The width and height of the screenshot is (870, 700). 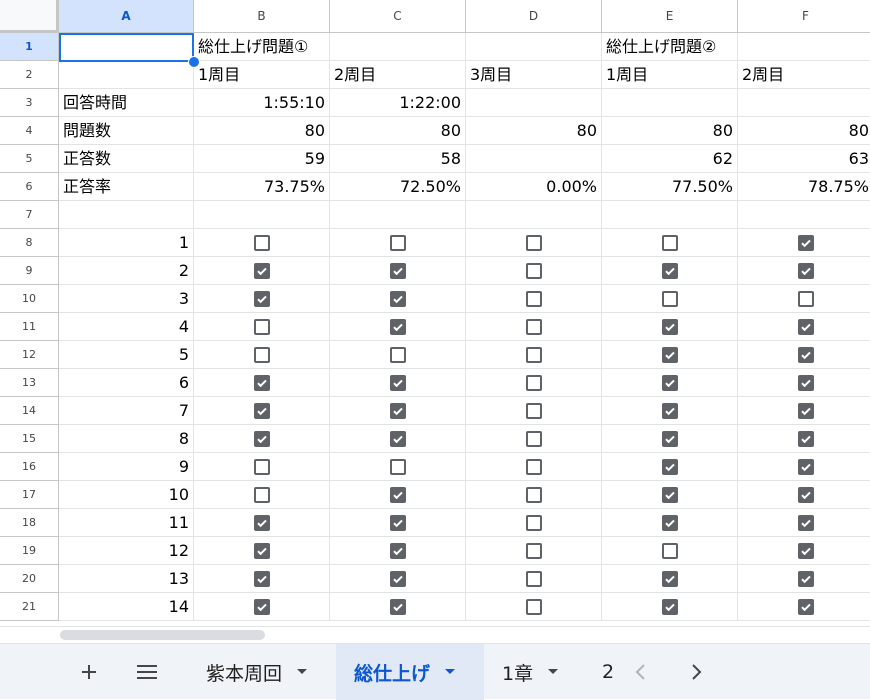 What do you see at coordinates (29, 159) in the screenshot?
I see `row-header: 5` at bounding box center [29, 159].